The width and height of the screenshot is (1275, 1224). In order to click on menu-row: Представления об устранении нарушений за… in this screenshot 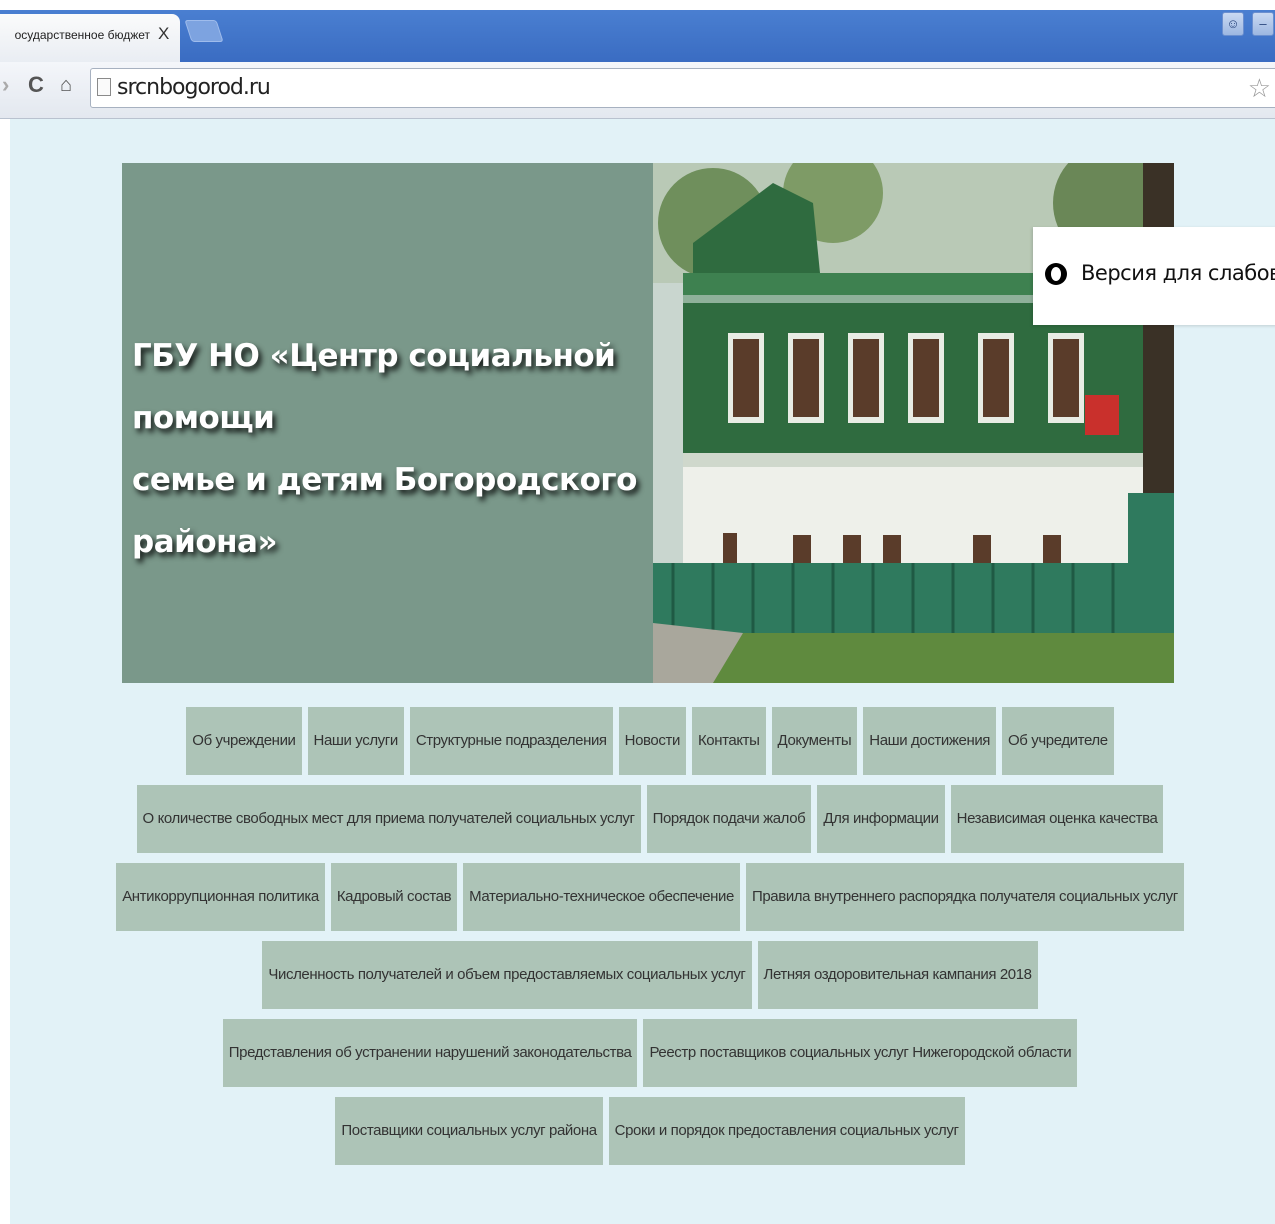, I will do `click(650, 1053)`.